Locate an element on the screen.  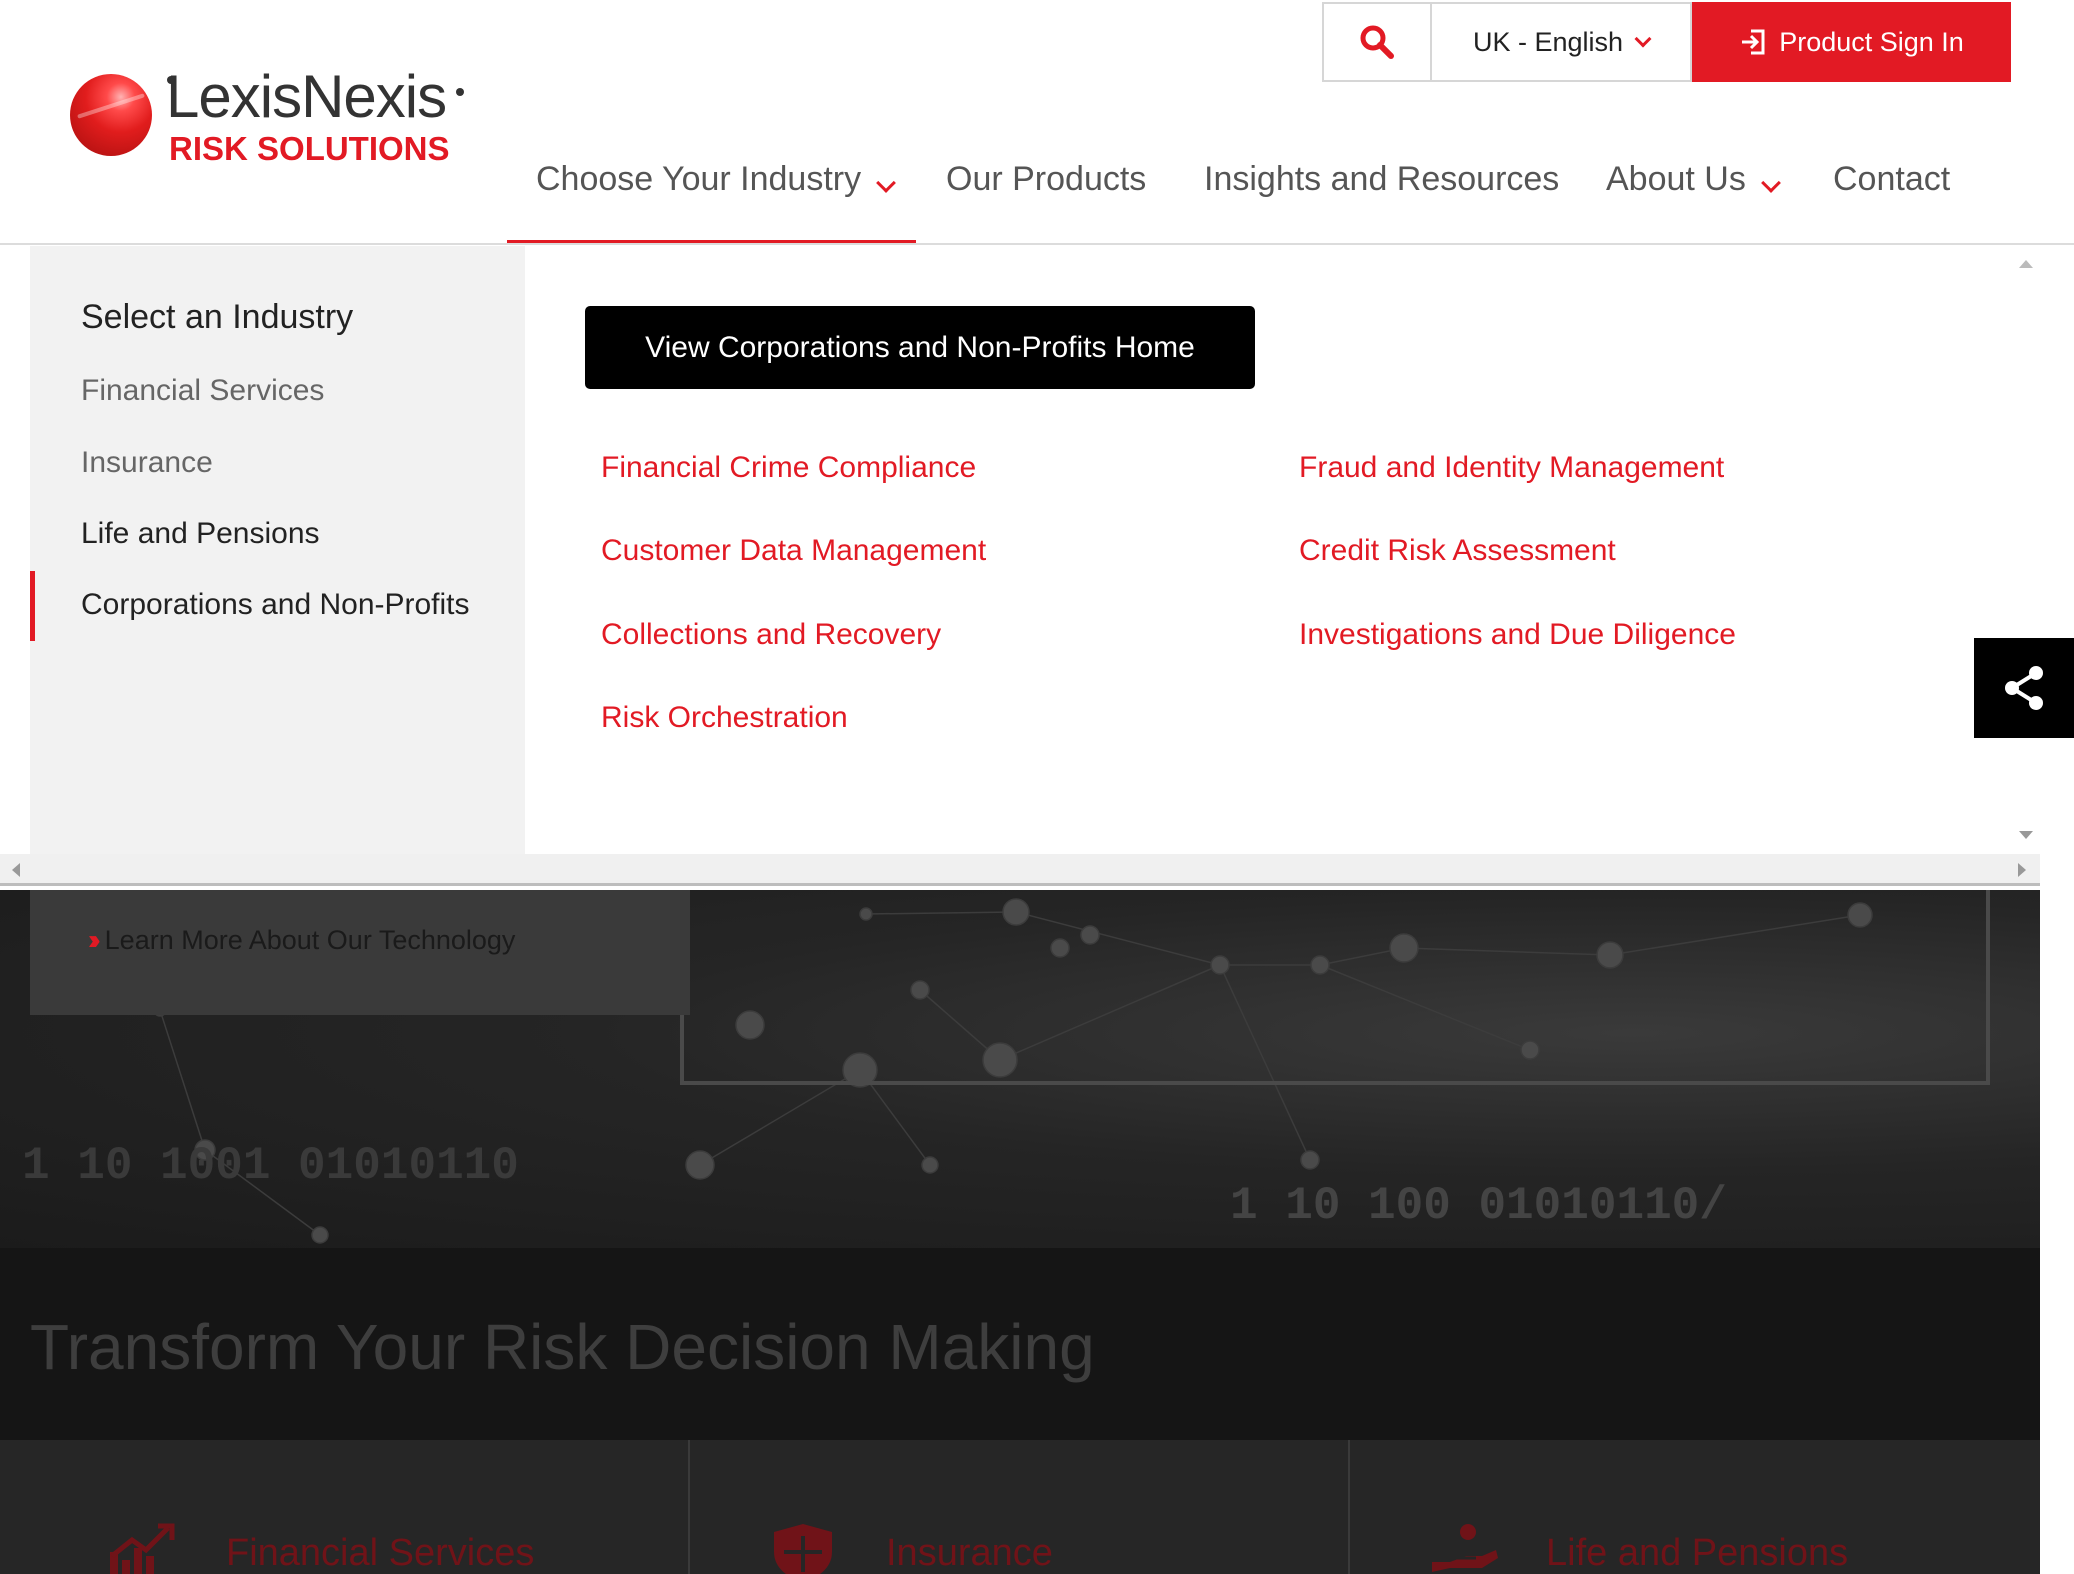
card-title: Financial Services is located at coordinates (380, 1553).